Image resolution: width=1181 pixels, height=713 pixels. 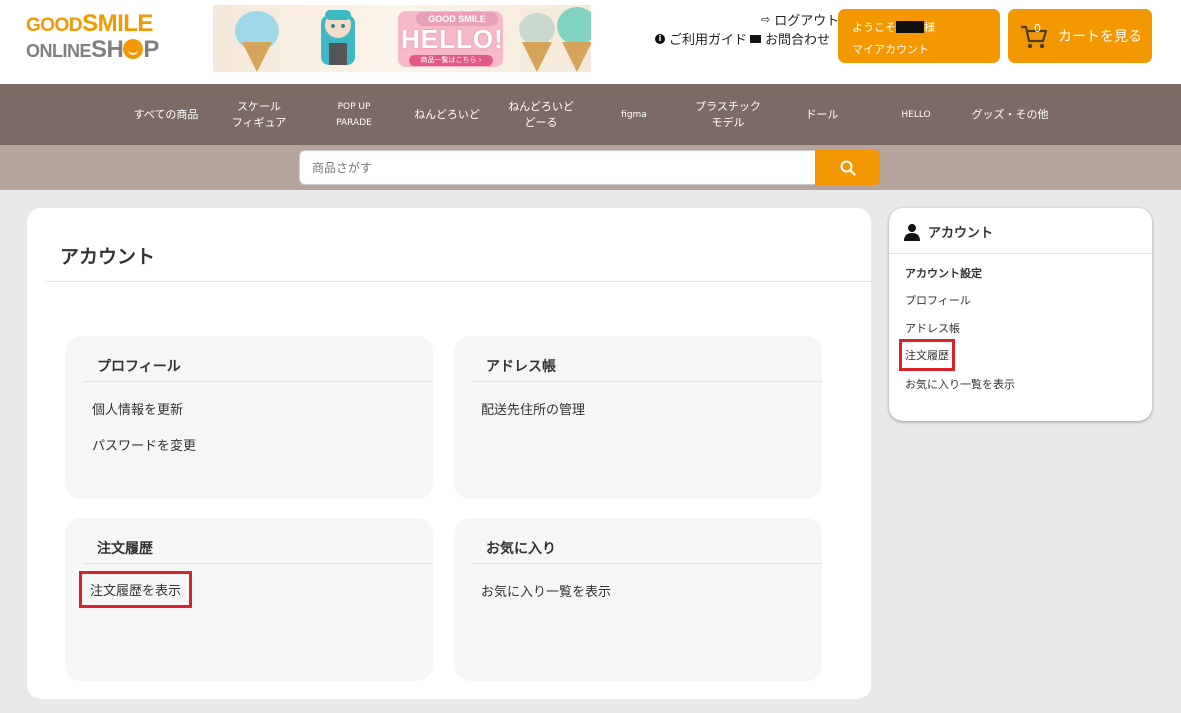 I want to click on greeting-suffix: 様, so click(x=929, y=27).